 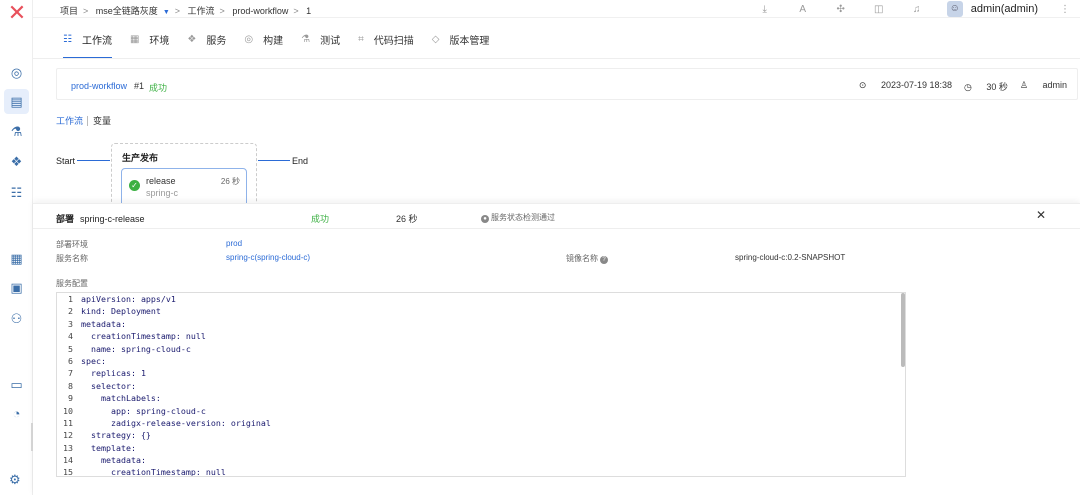 I want to click on panel-status: 成功, so click(x=320, y=219).